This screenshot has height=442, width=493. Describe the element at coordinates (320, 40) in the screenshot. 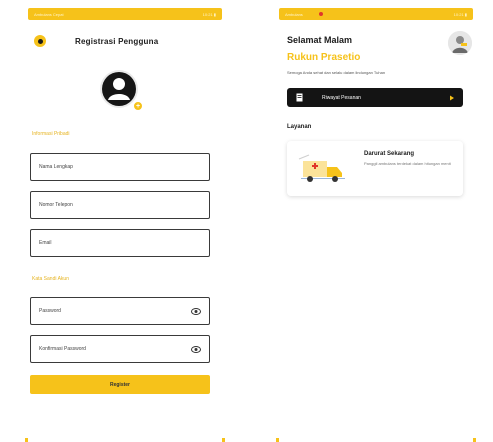

I see `greeting-text: Selamat Malam` at that location.